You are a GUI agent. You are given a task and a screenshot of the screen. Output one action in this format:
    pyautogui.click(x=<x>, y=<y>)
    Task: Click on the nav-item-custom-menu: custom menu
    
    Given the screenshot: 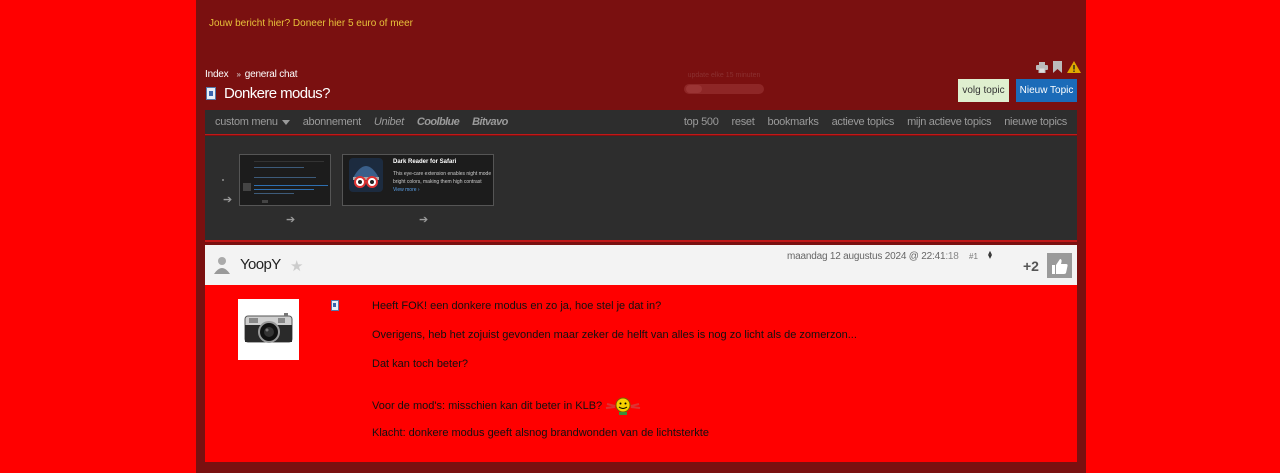 What is the action you would take?
    pyautogui.click(x=246, y=122)
    